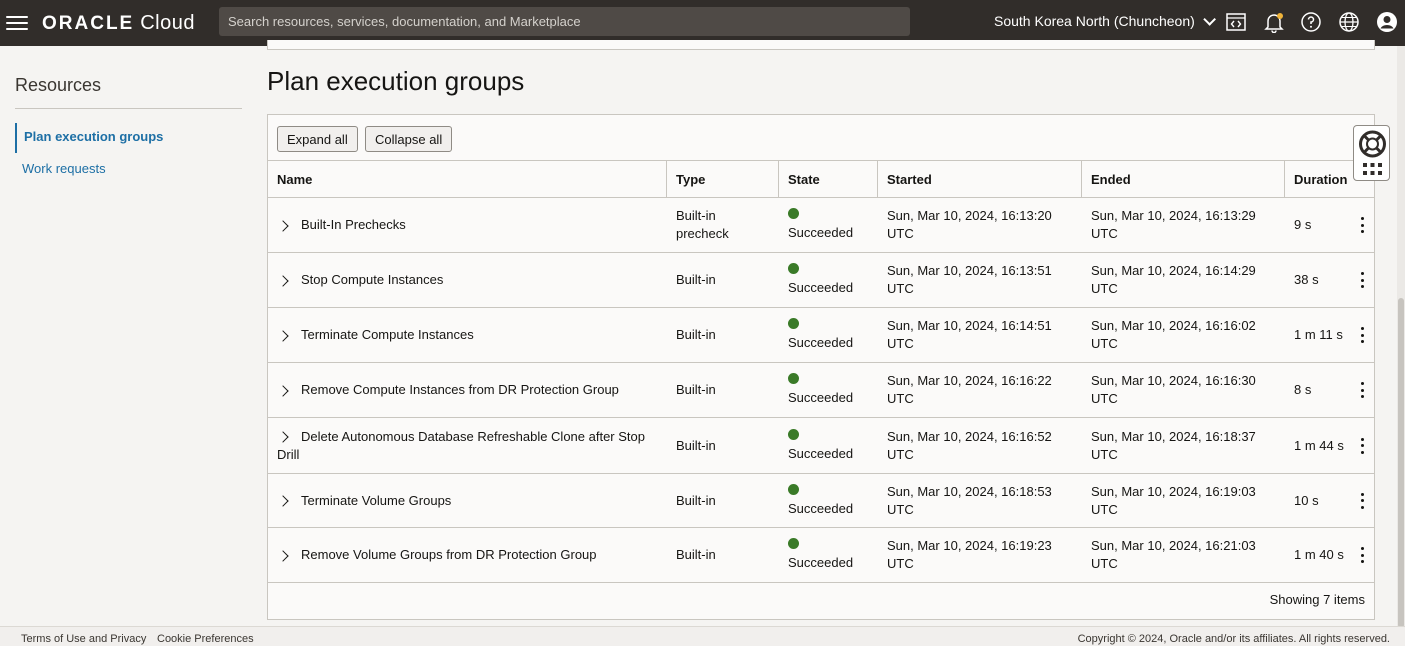  What do you see at coordinates (1236, 22) in the screenshot?
I see `code-editor-icon` at bounding box center [1236, 22].